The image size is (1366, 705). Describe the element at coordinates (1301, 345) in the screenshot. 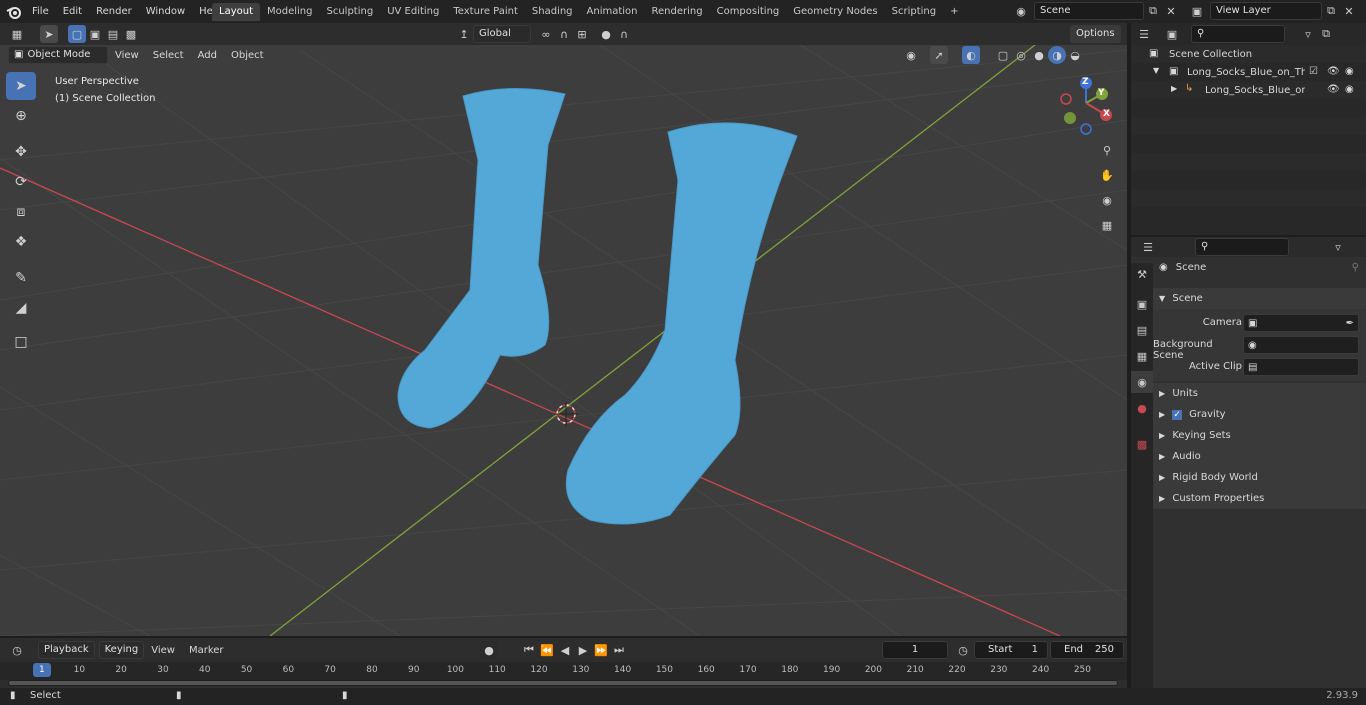

I see `background-scene-field: ◉` at that location.